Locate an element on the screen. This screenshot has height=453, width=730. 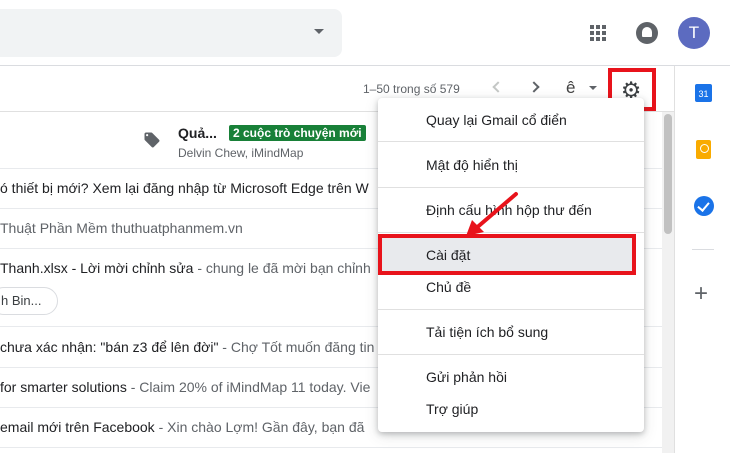
search-bar is located at coordinates (171, 33).